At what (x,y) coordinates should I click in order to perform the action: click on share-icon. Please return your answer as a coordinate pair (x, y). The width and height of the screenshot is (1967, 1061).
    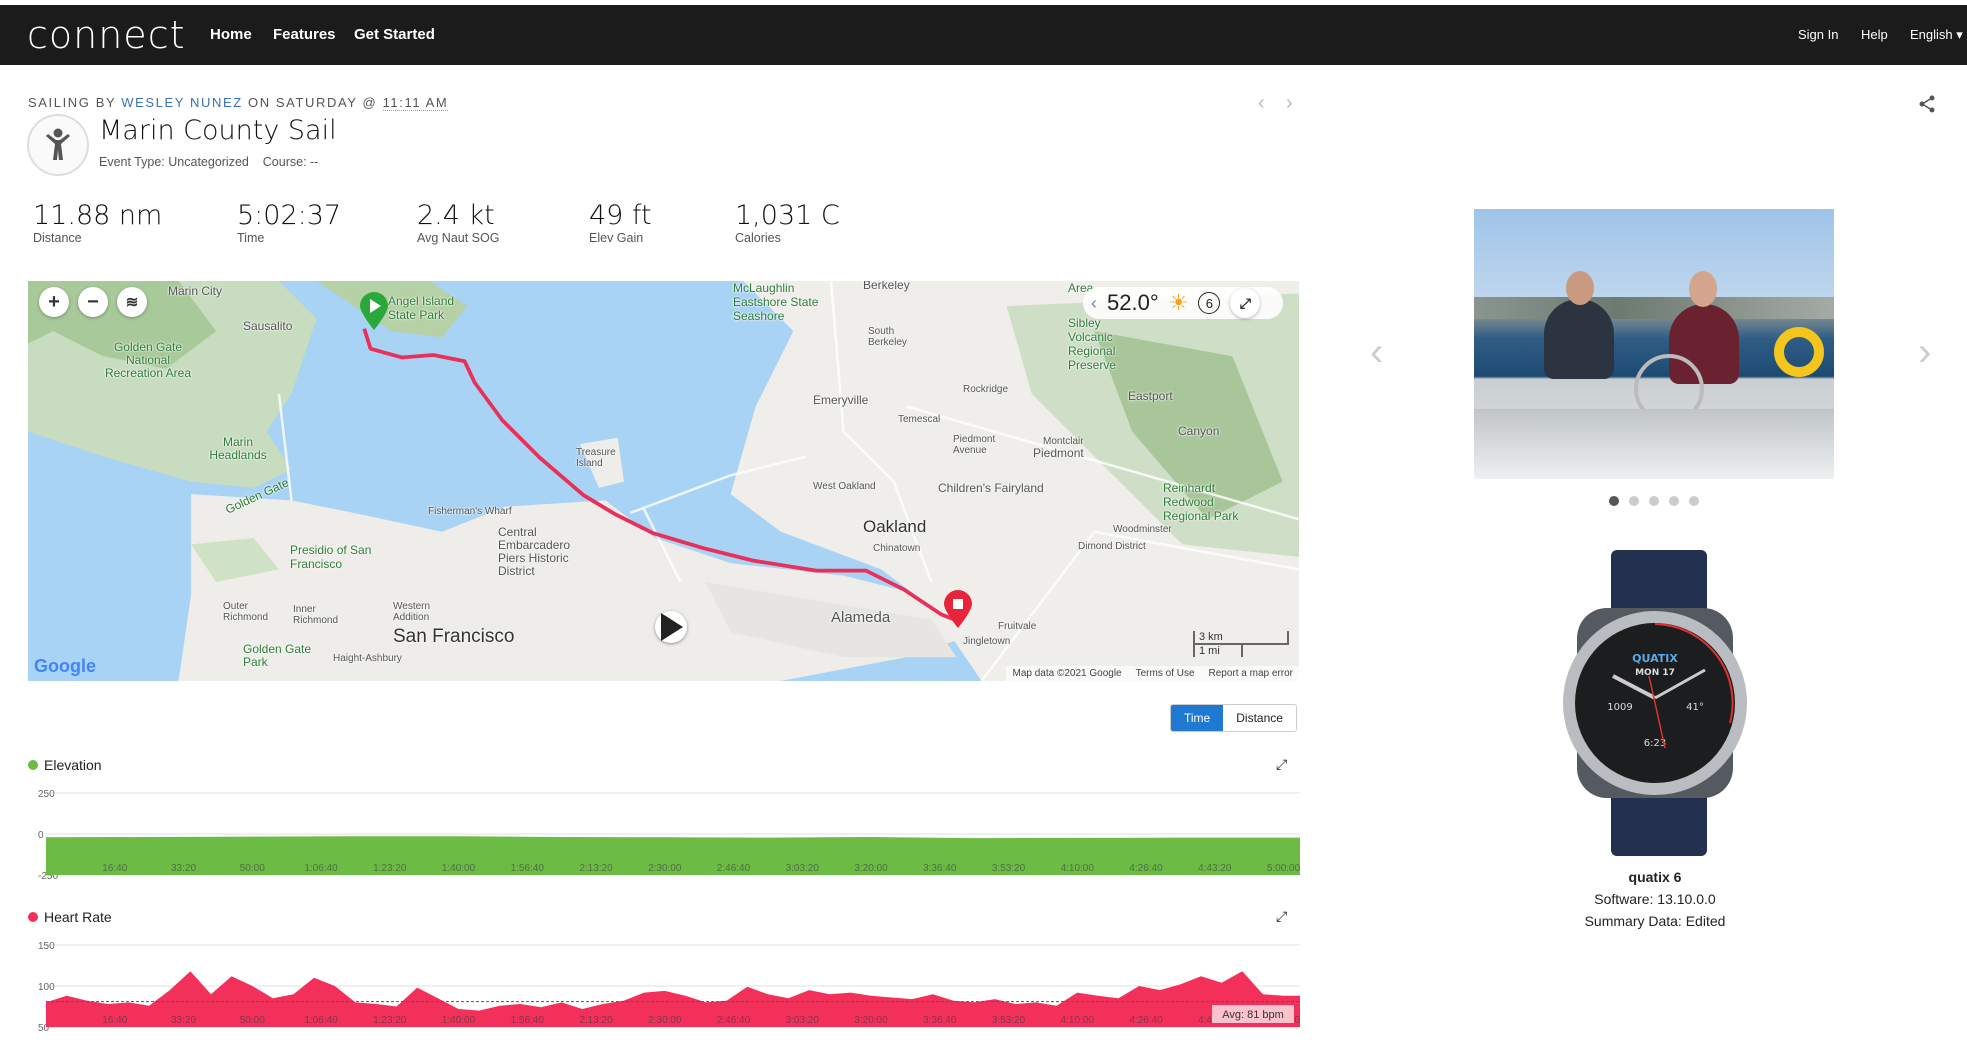
    Looking at the image, I should click on (1927, 106).